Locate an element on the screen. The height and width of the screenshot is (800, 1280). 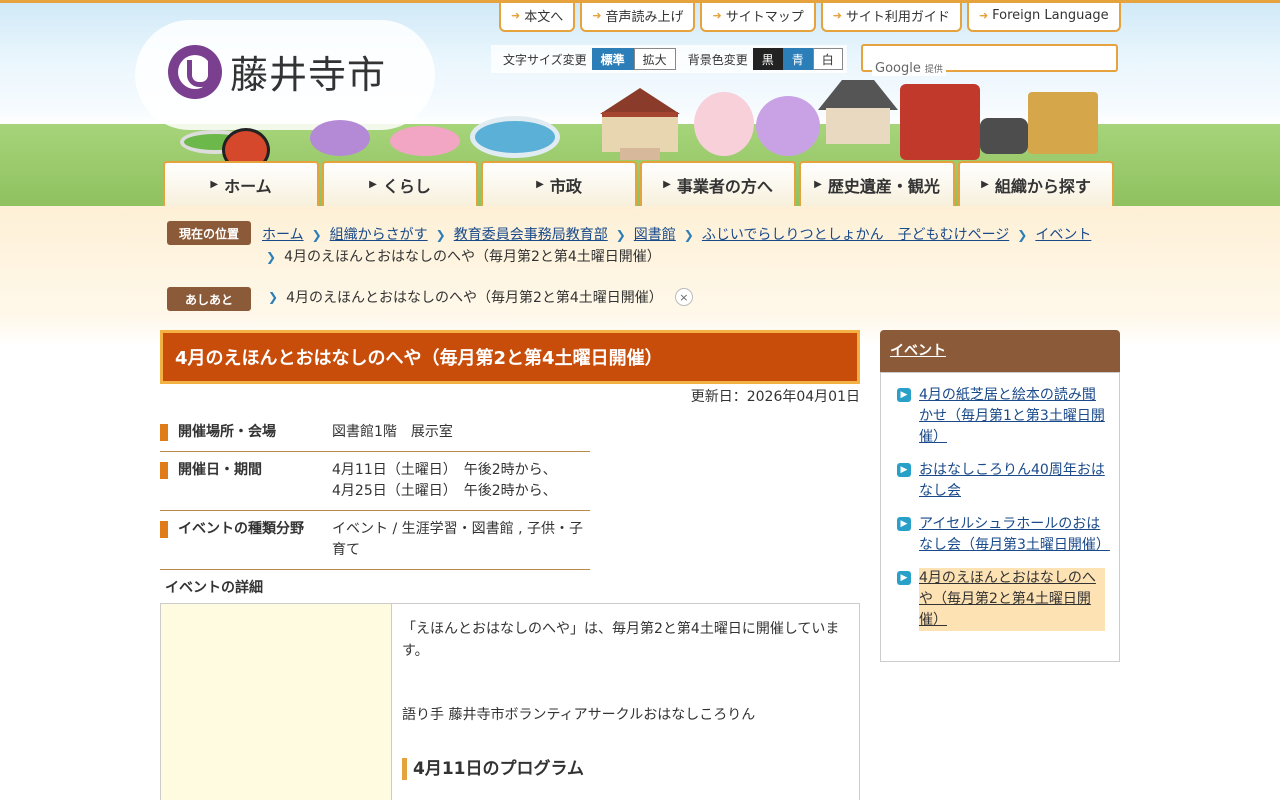
breadcrumb-education: 教育委員会事務局教育部 is located at coordinates (531, 235).